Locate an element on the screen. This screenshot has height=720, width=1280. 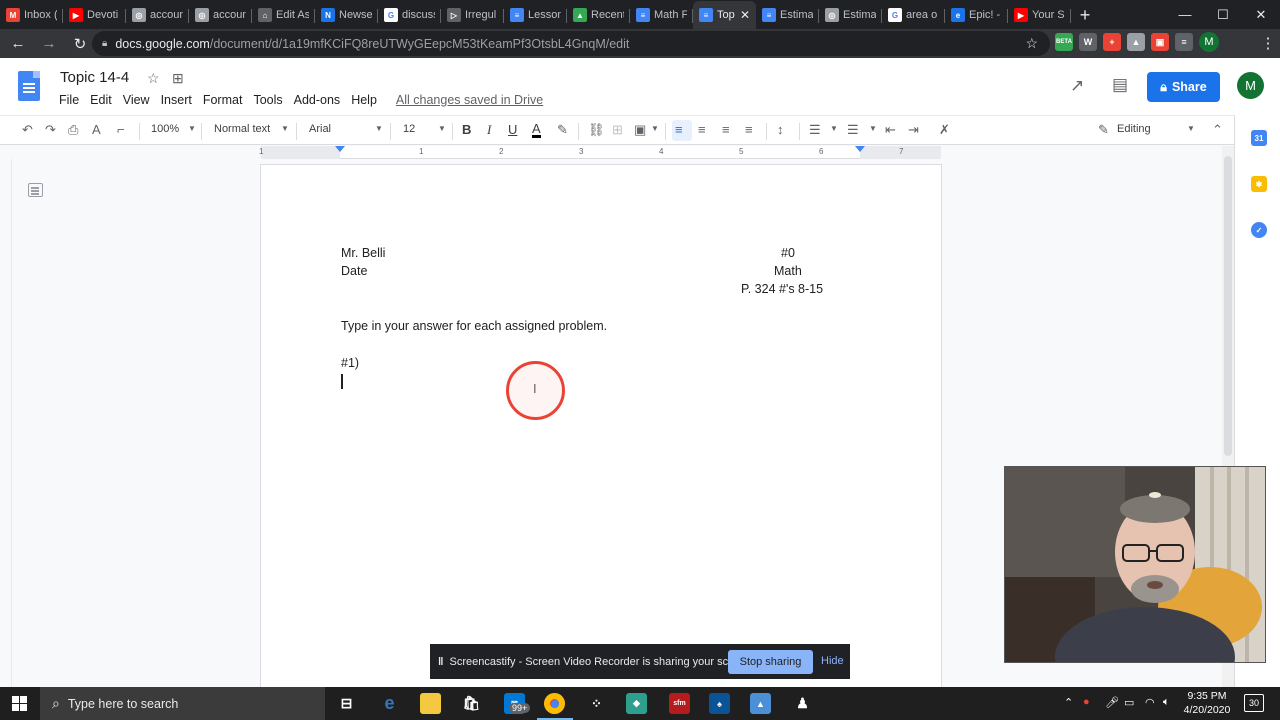
hide-menus-chevron-icon: ⌃ is located at coordinates (1217, 130).